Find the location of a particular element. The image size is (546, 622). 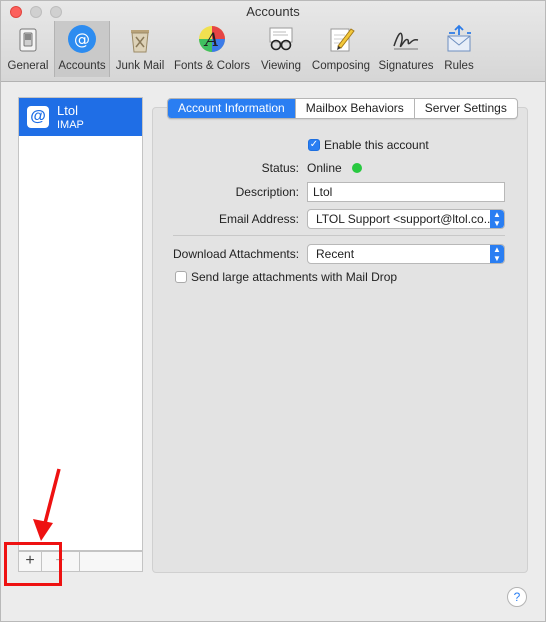

toolbar-label: Composing is located at coordinates (341, 66).